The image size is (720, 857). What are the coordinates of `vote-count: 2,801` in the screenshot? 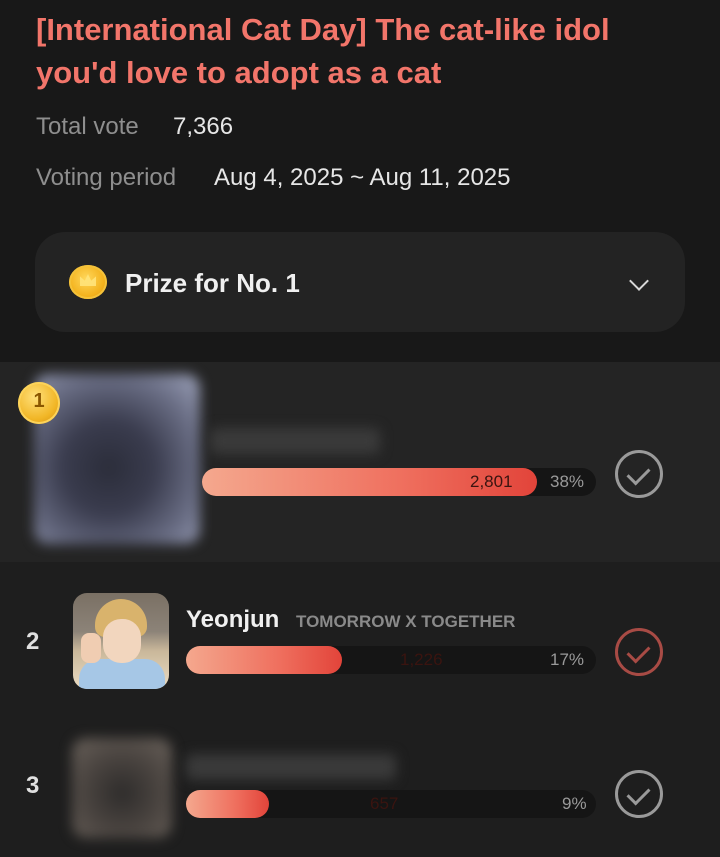 It's located at (491, 481).